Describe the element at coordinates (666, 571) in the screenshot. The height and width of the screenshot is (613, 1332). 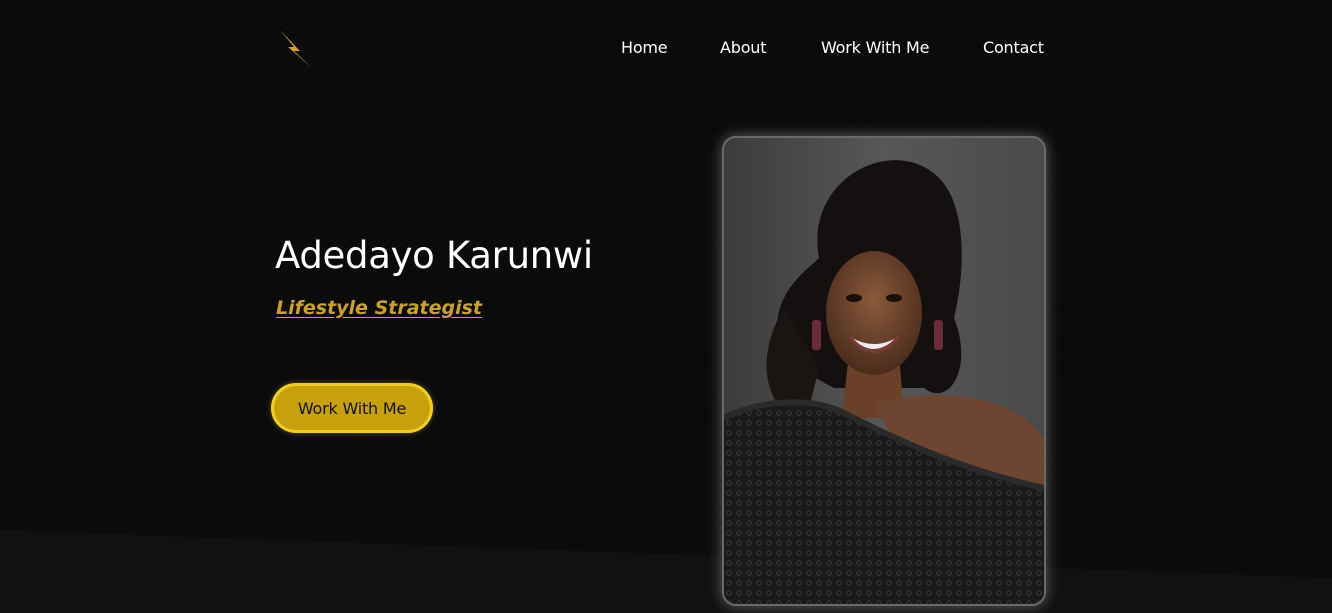
I see `background-band` at that location.